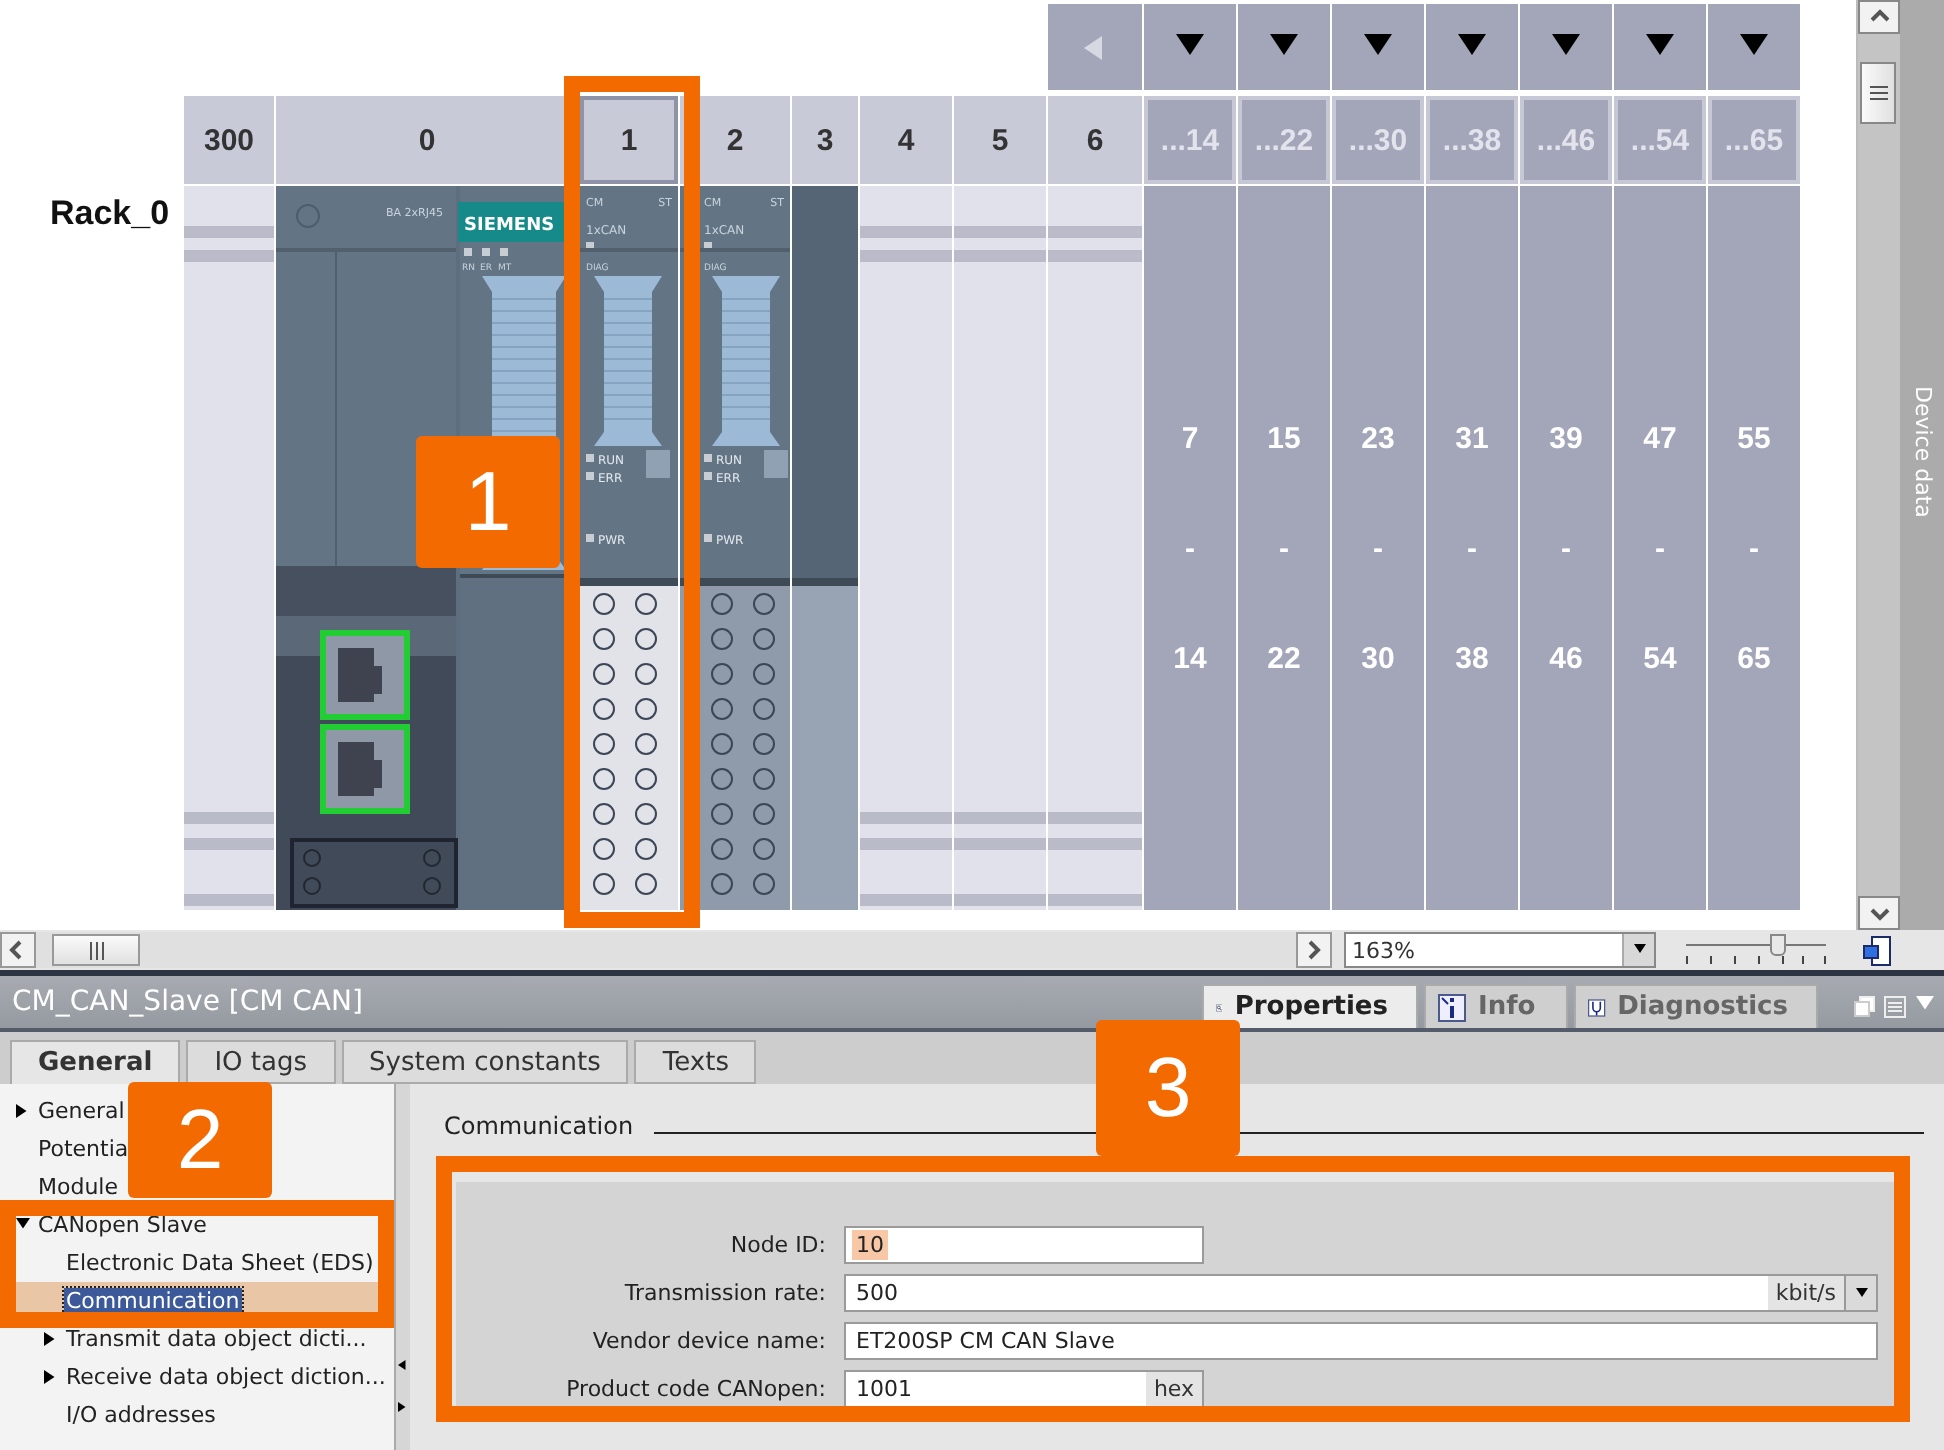 This screenshot has height=1450, width=1944. What do you see at coordinates (666, 950) in the screenshot?
I see `horizontal-scrollbar` at bounding box center [666, 950].